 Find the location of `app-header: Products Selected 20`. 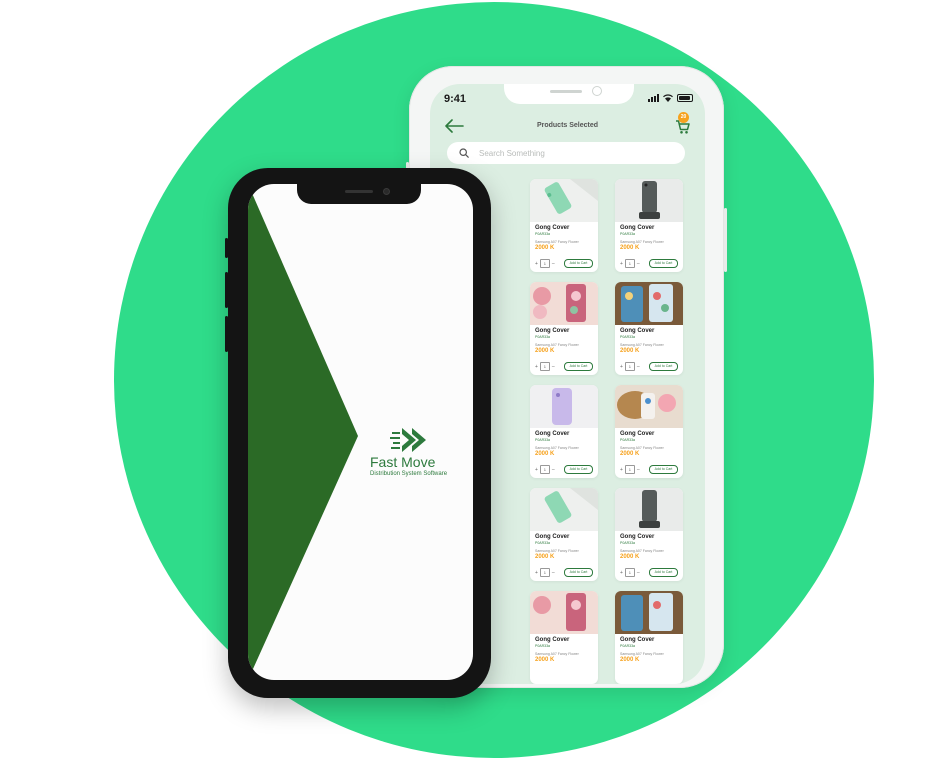

app-header: Products Selected 20 is located at coordinates (567, 125).